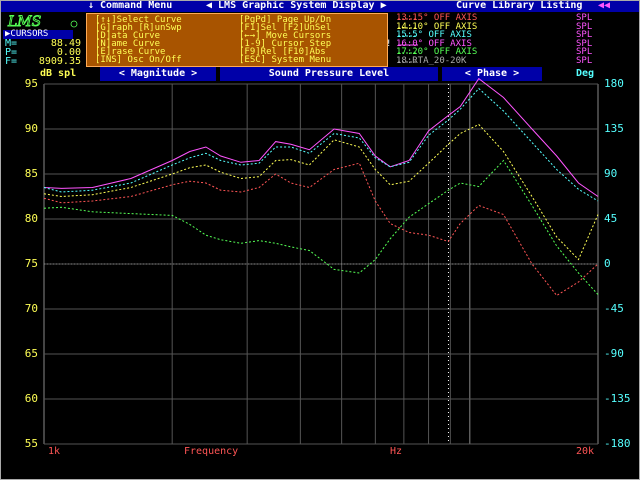  I want to click on x-axis-start-label: 1k, so click(54, 451).